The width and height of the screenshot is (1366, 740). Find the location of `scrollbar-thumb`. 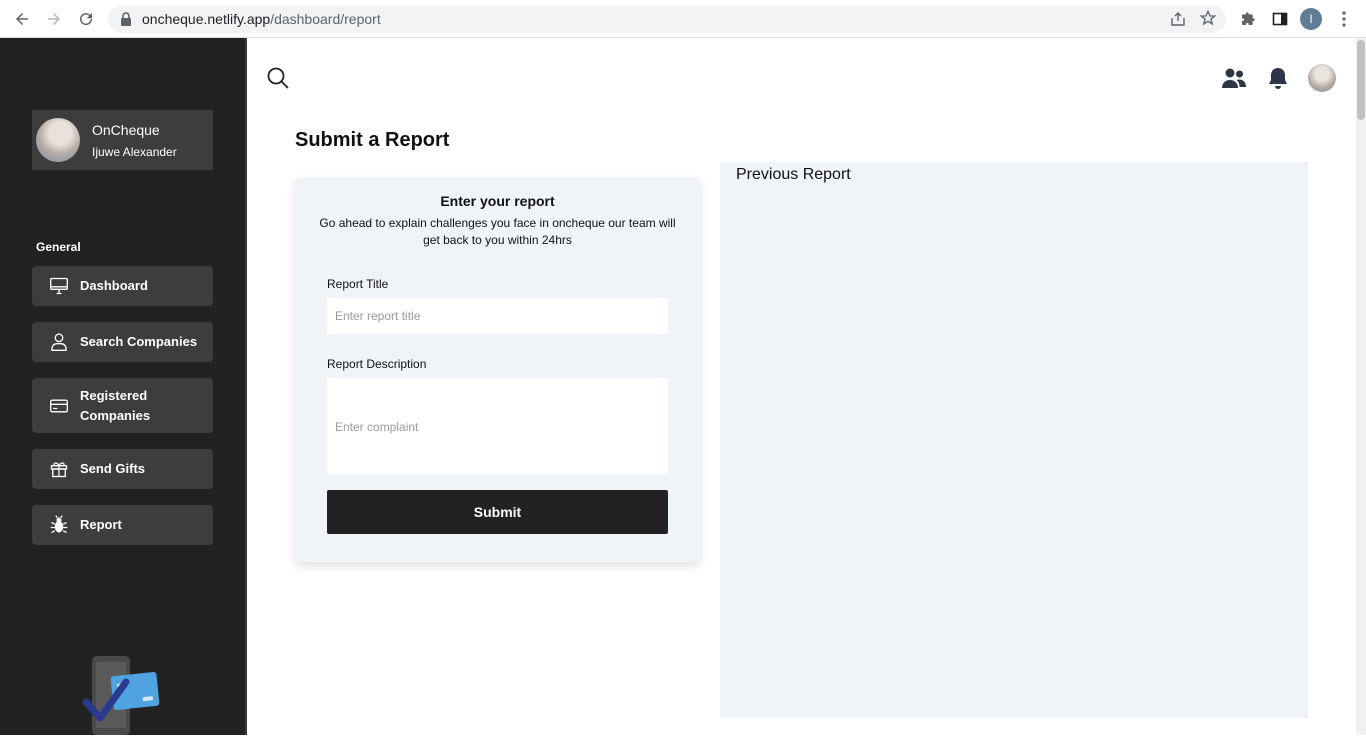

scrollbar-thumb is located at coordinates (1361, 80).